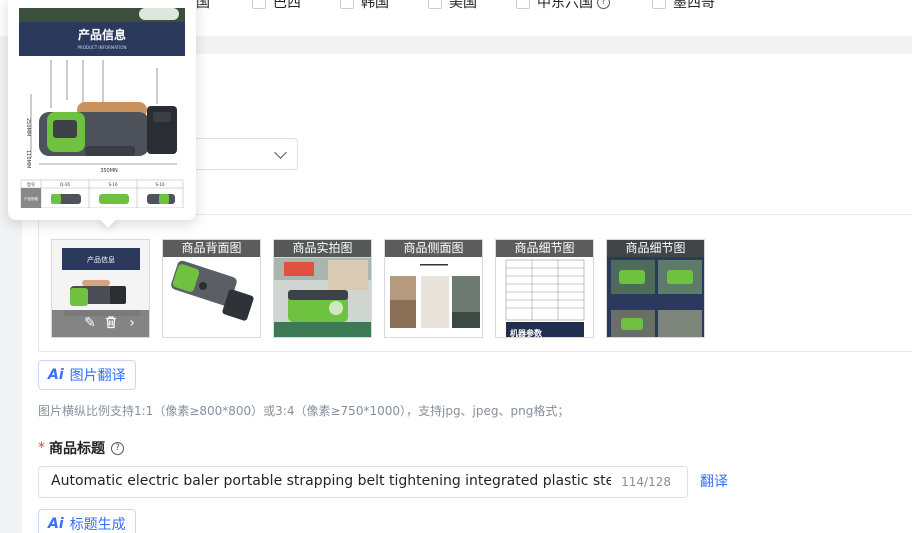  I want to click on chevron-down-icon, so click(280, 152).